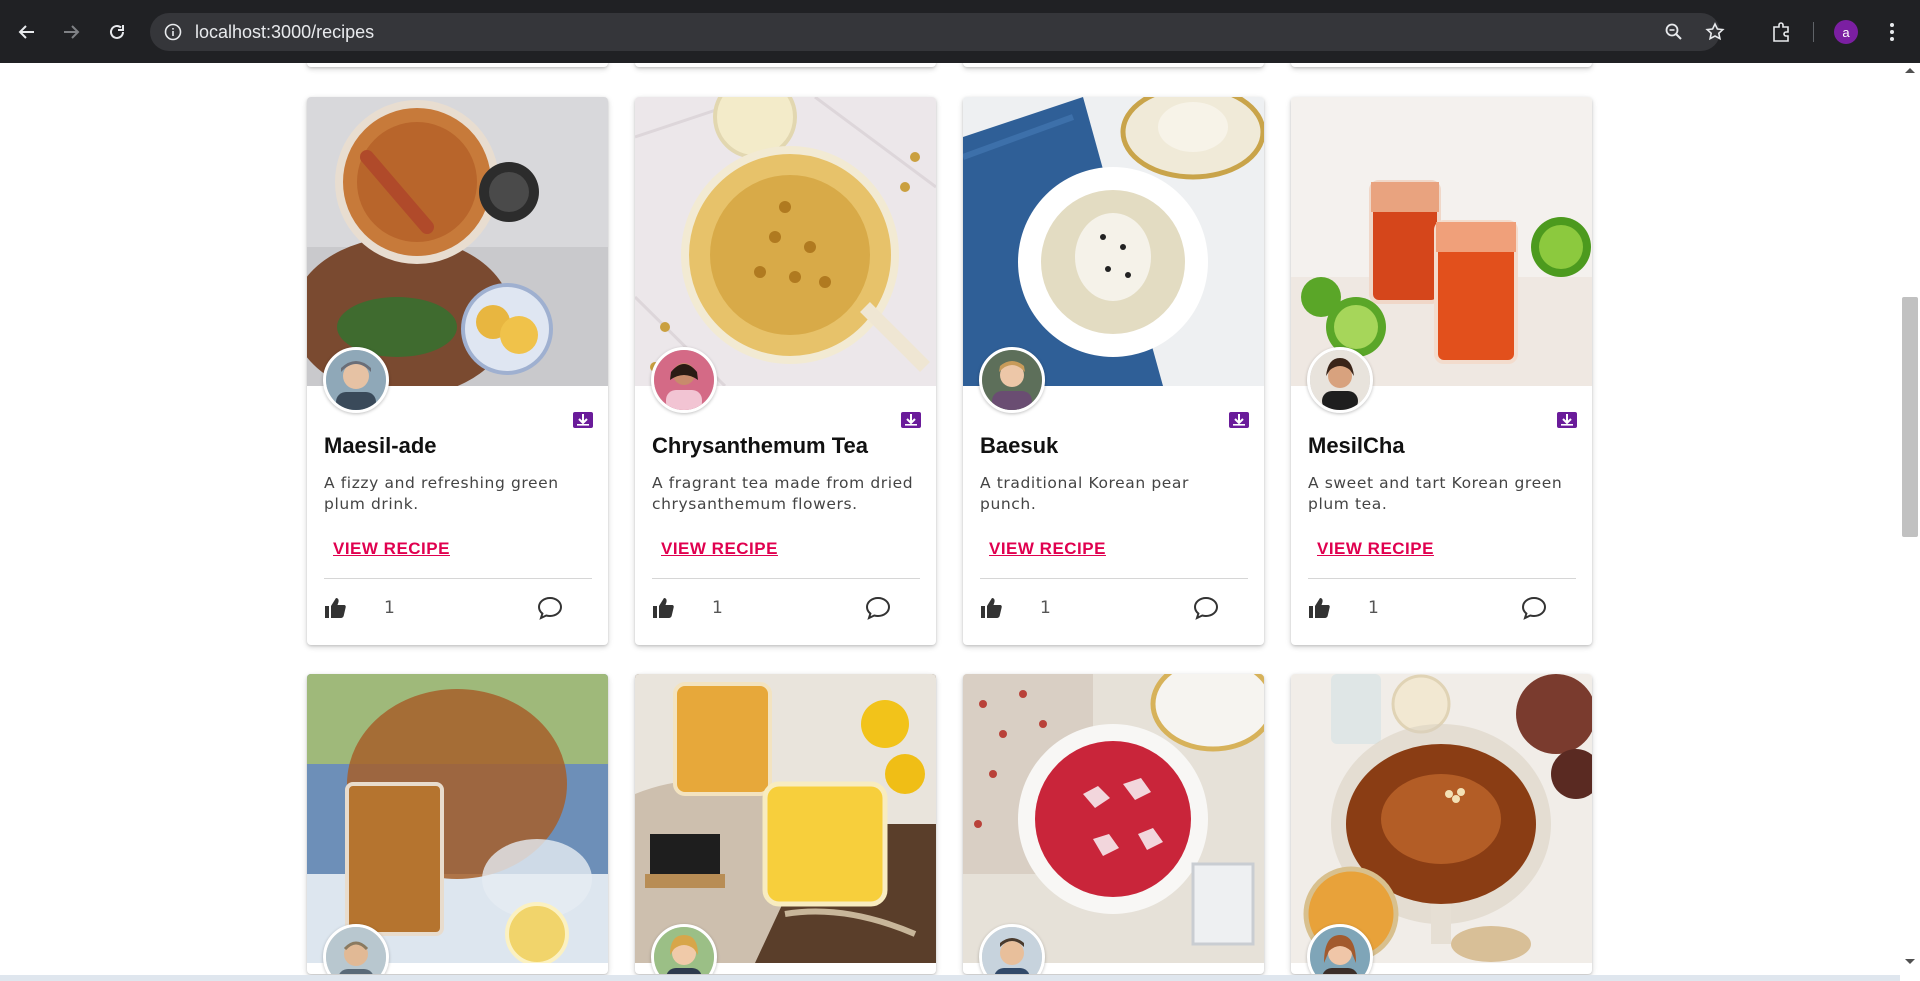  Describe the element at coordinates (173, 32) in the screenshot. I see `info-icon` at that location.